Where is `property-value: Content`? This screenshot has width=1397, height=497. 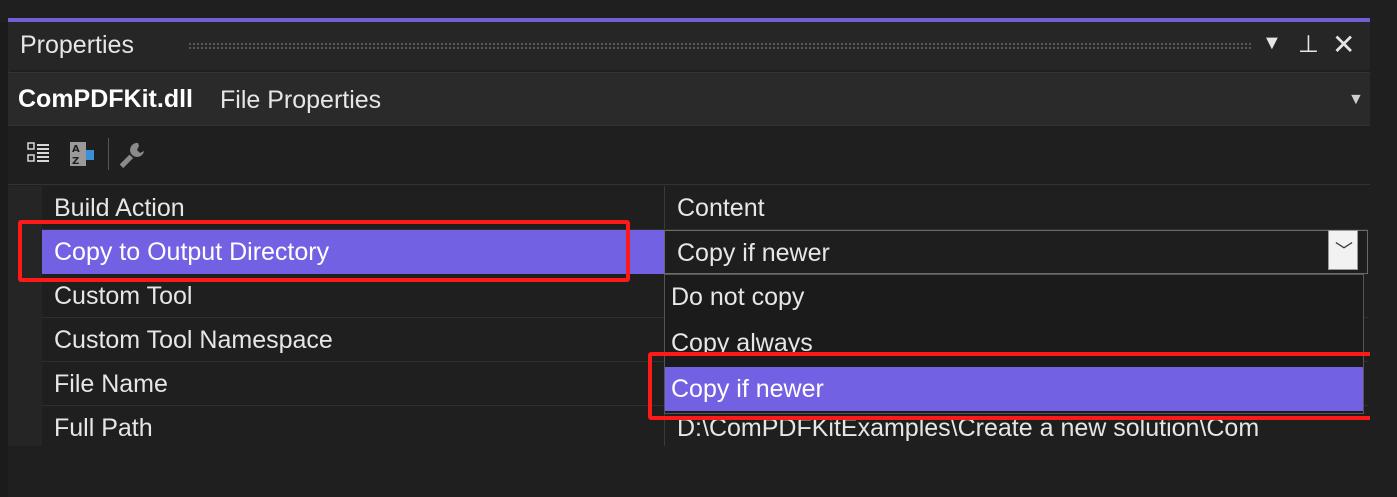
property-value: Content is located at coordinates (1016, 208).